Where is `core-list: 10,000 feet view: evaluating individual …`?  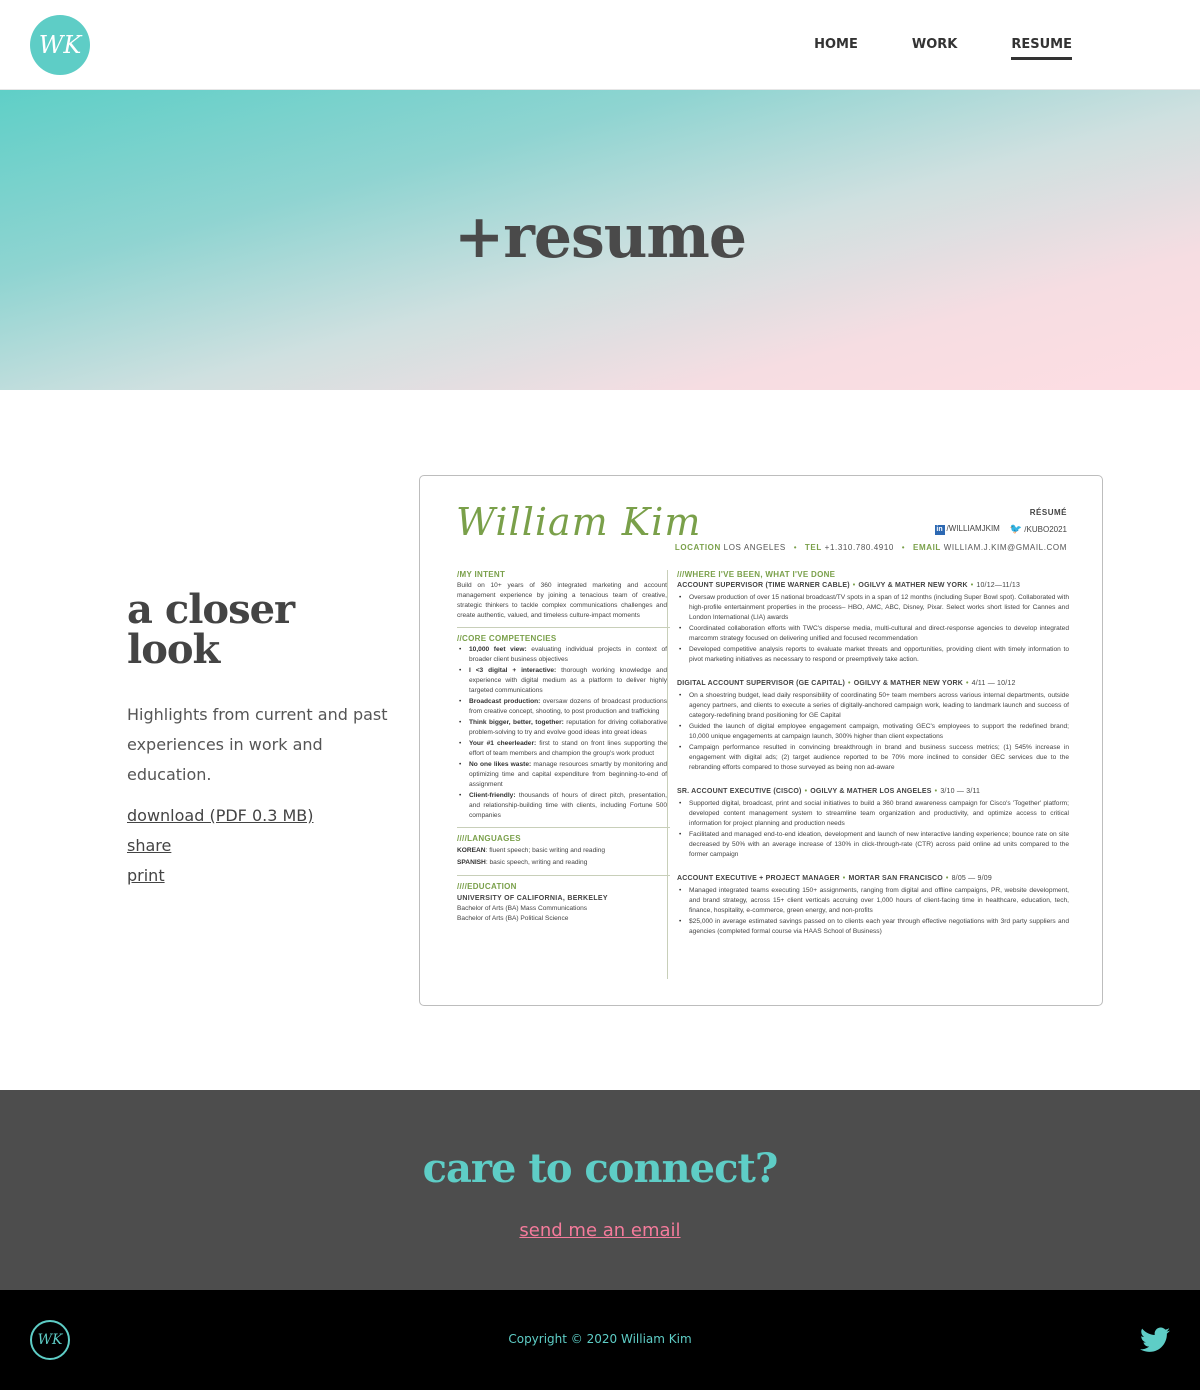
core-list: 10,000 feet view: evaluating individual … is located at coordinates (562, 733).